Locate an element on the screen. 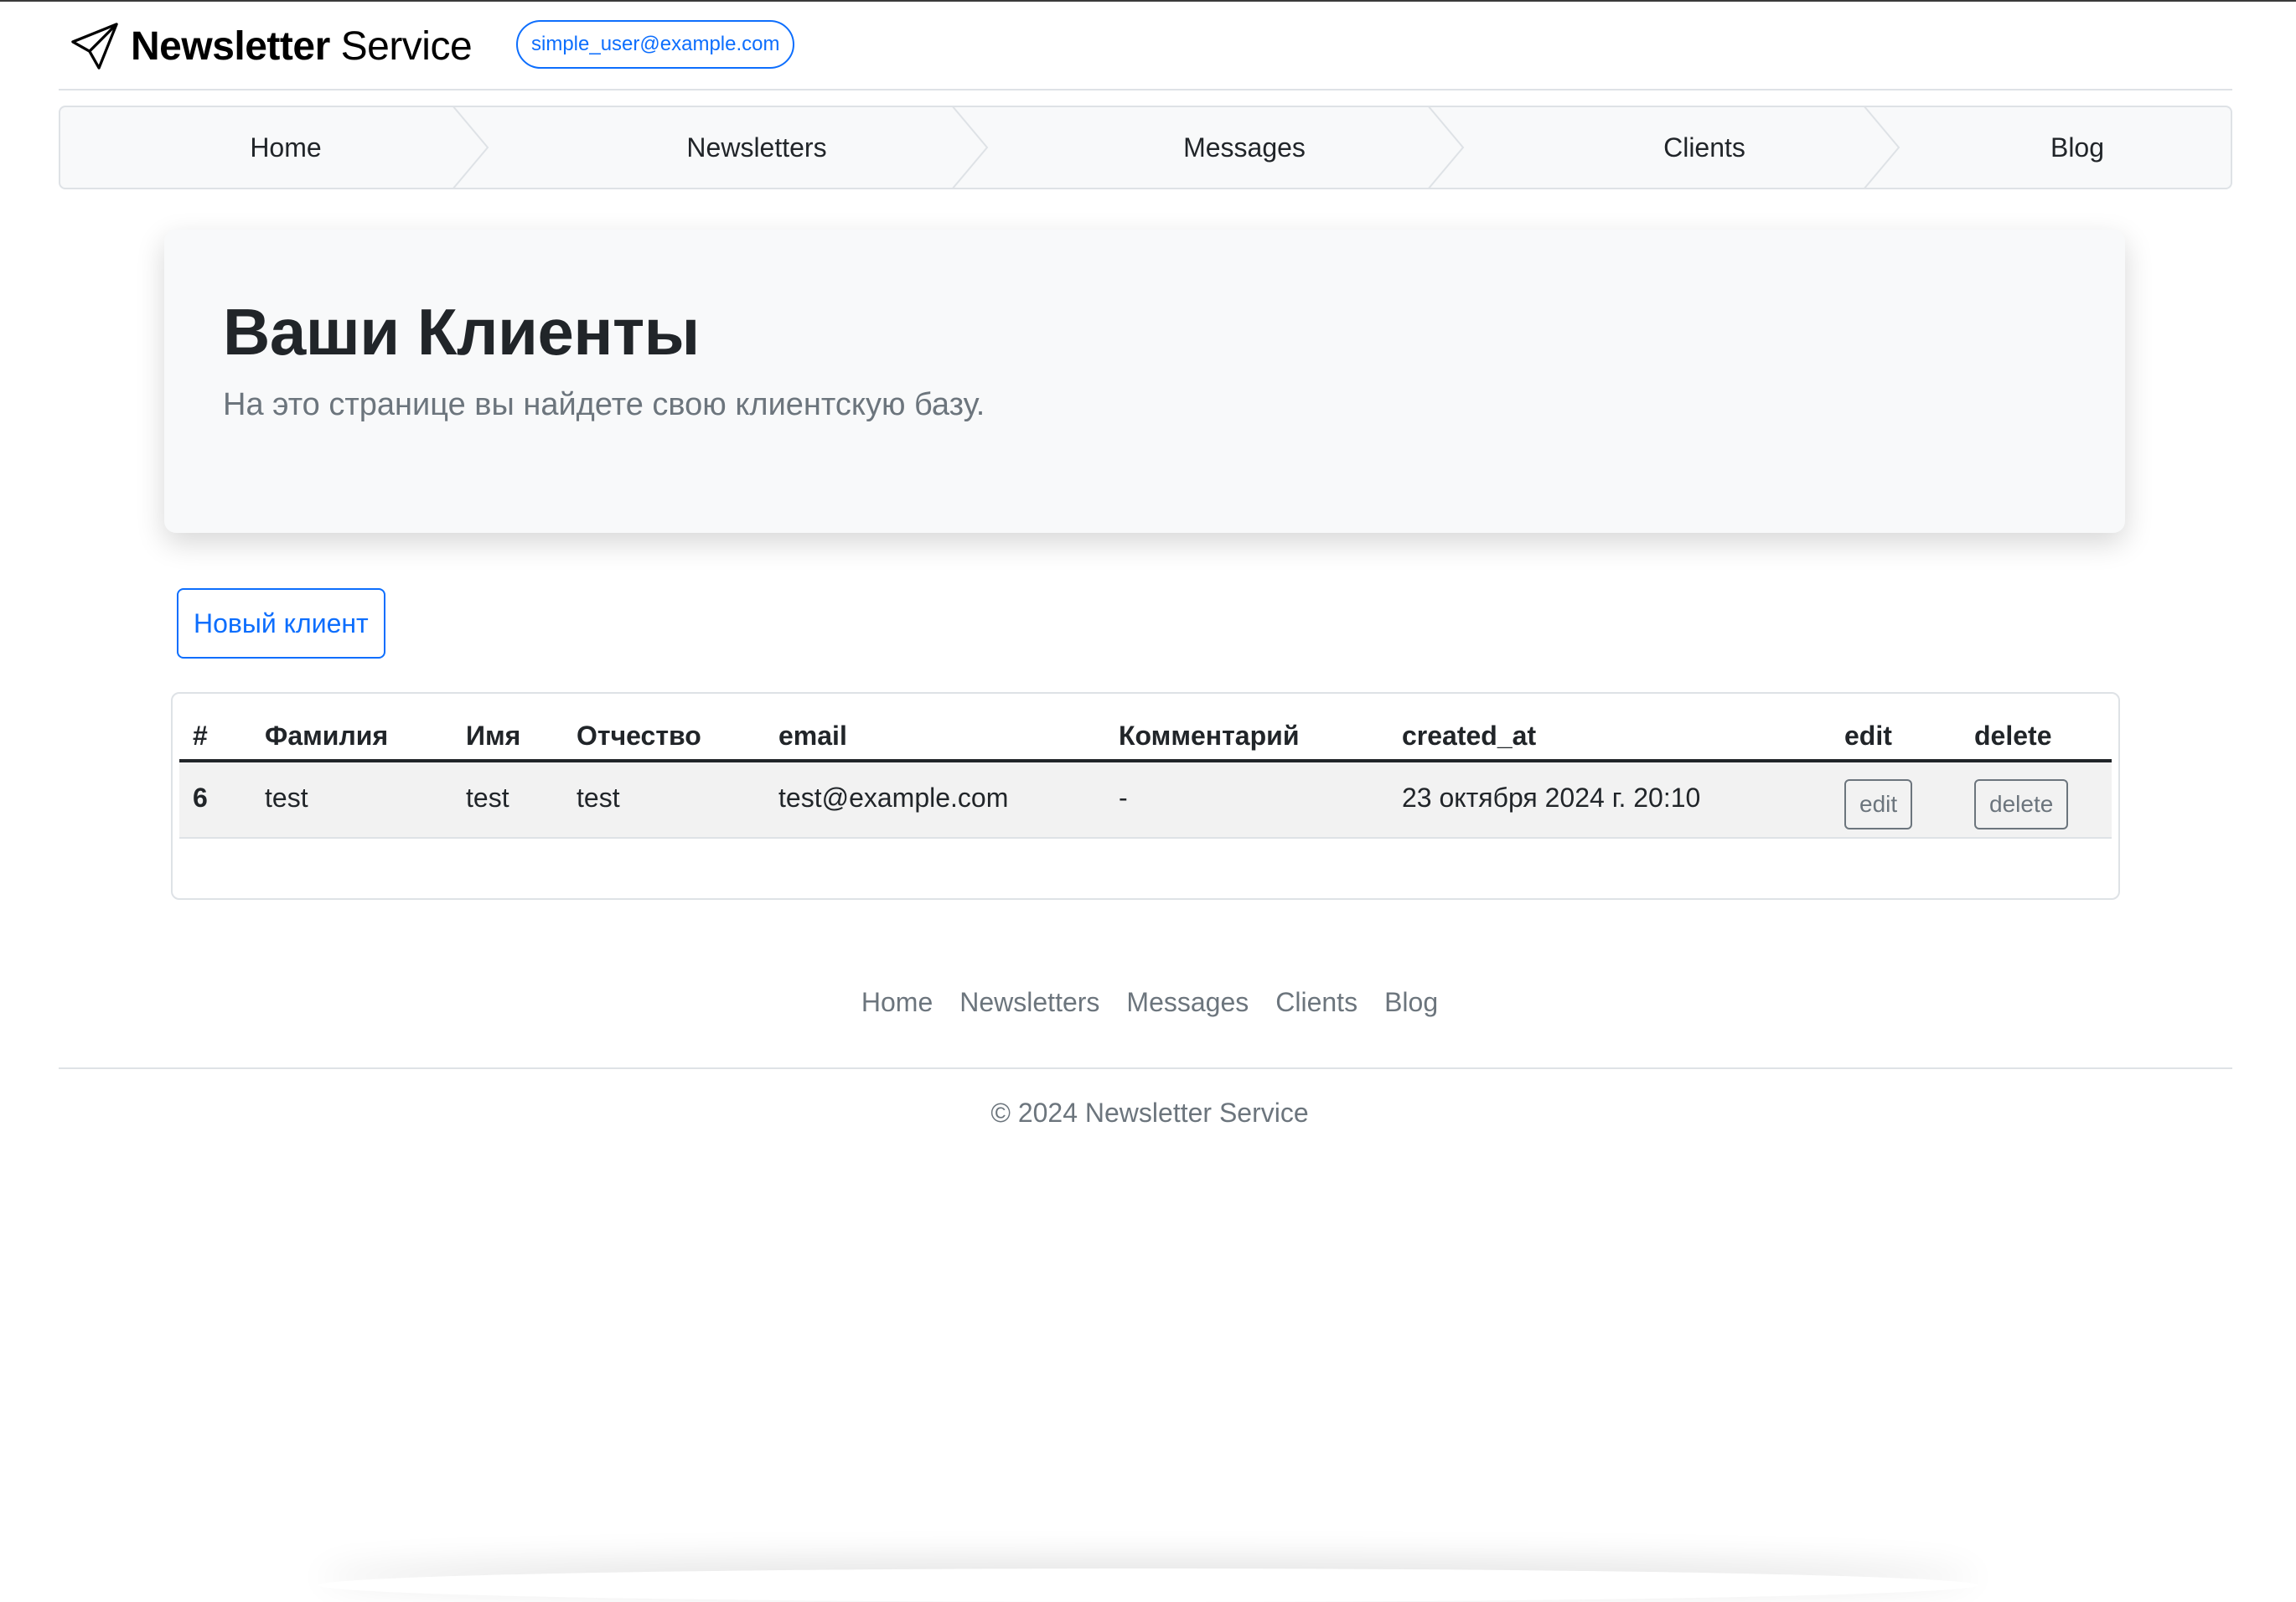  breadcrumb-nav: Home Newsletters Messages Clients Blog is located at coordinates (1146, 147).